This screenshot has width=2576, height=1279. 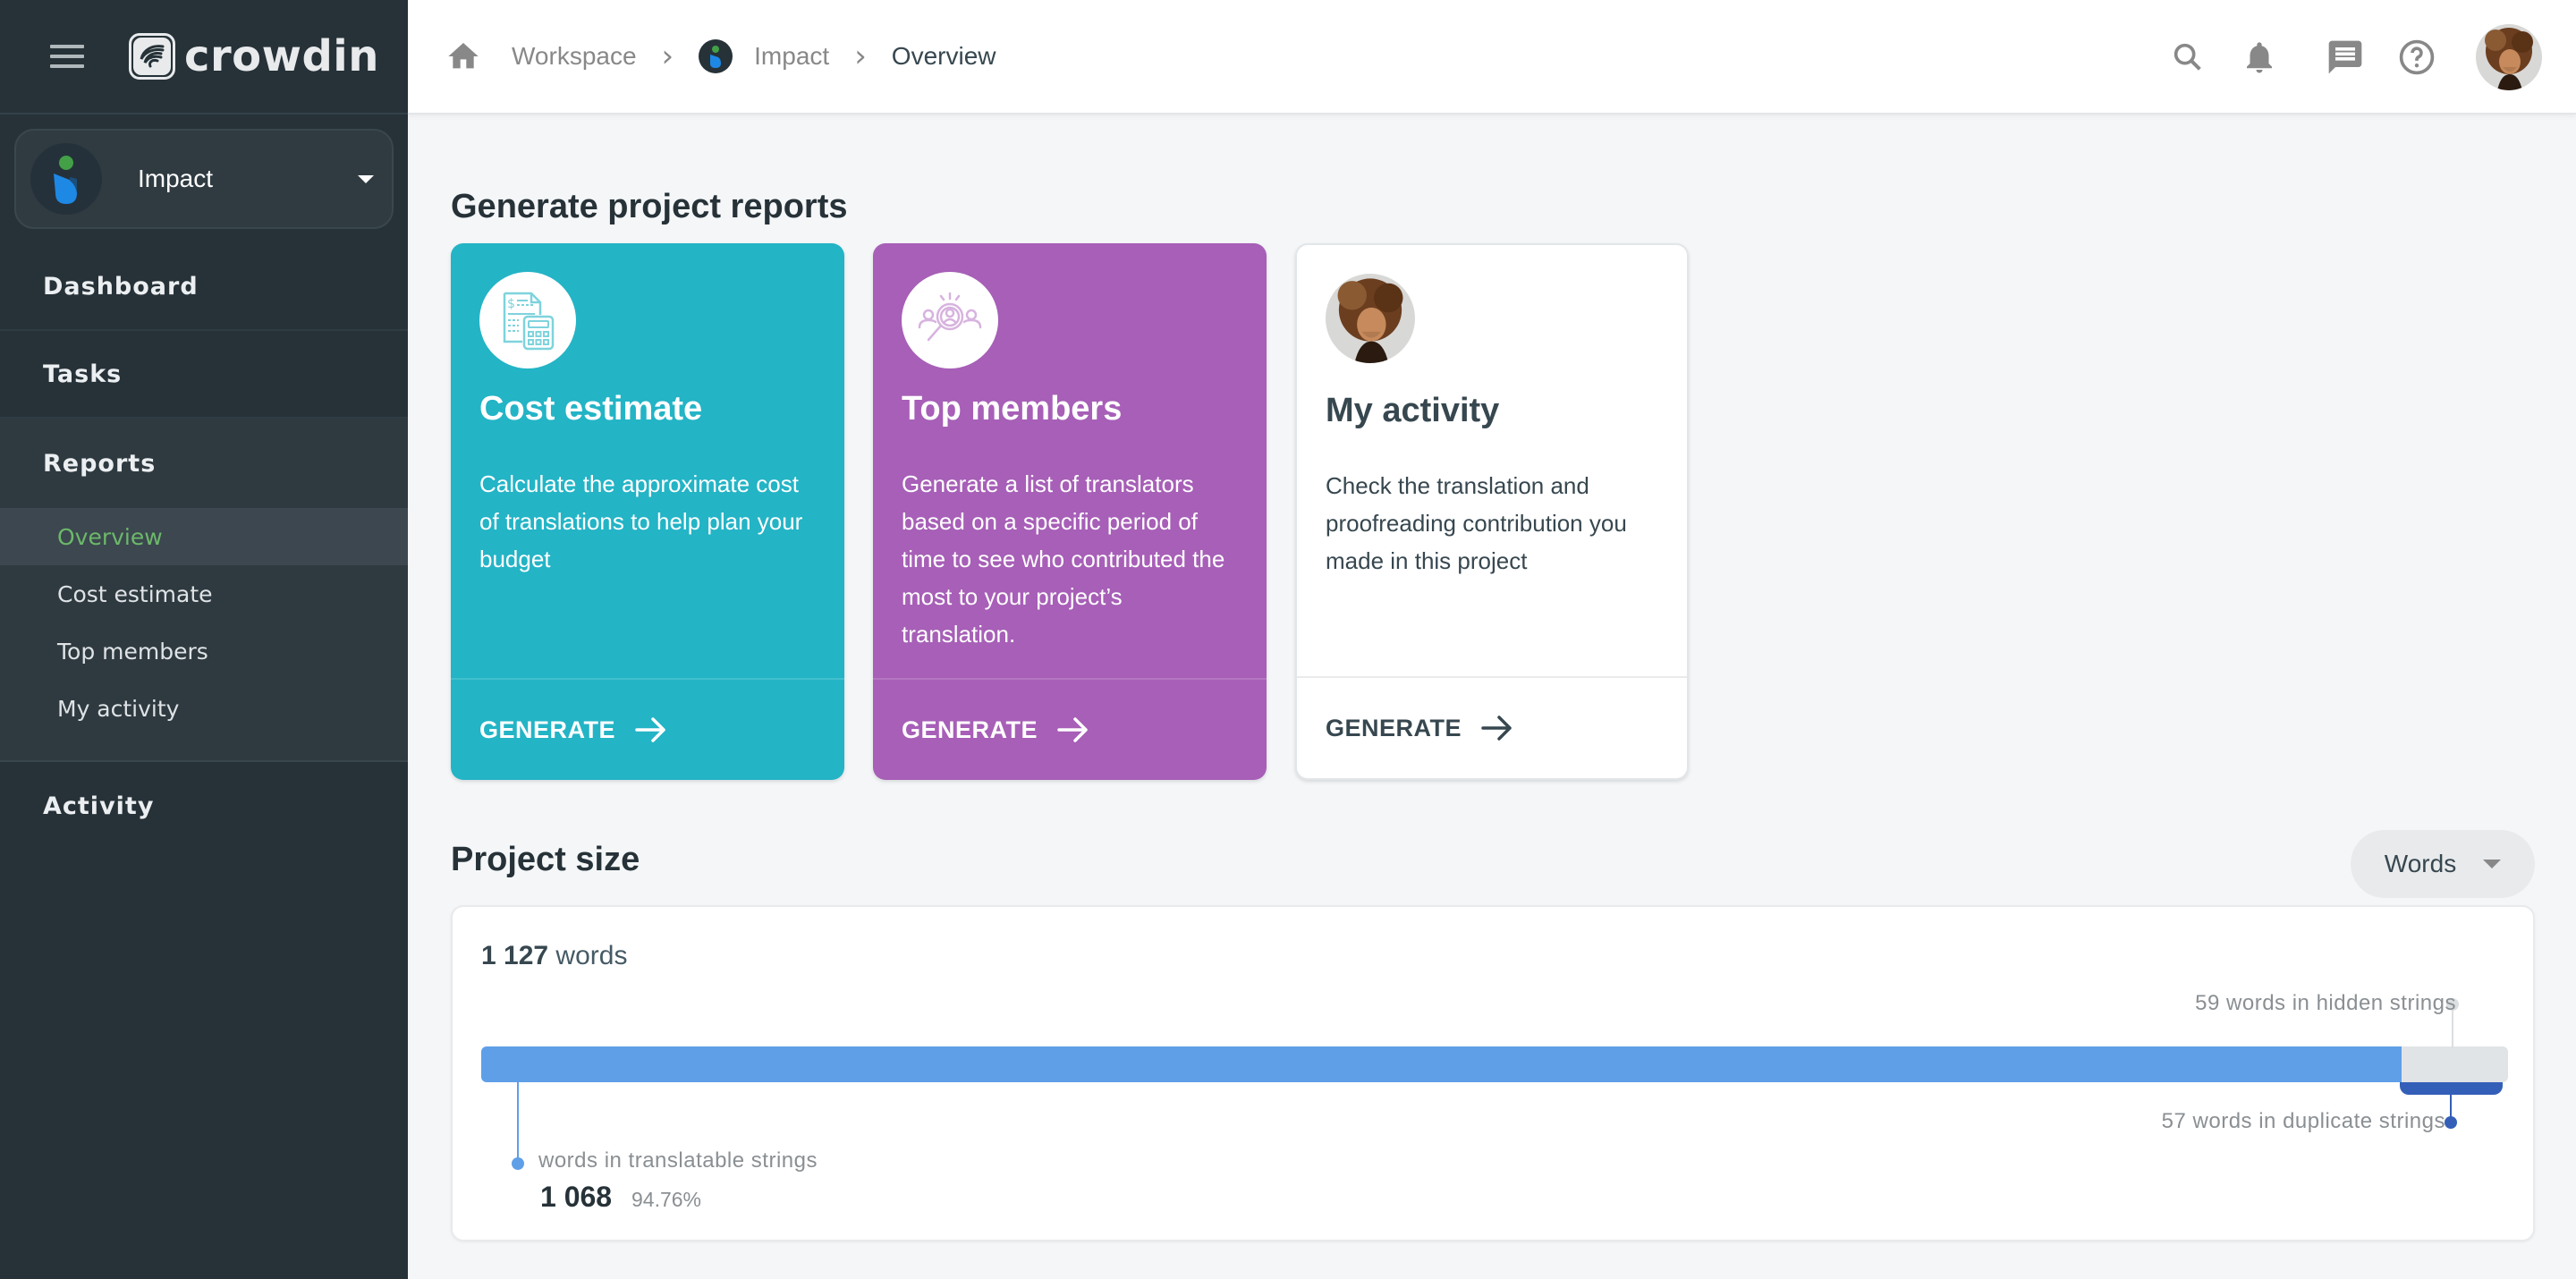 What do you see at coordinates (204, 287) in the screenshot?
I see `sidebar-item-dashboard: Dashboard` at bounding box center [204, 287].